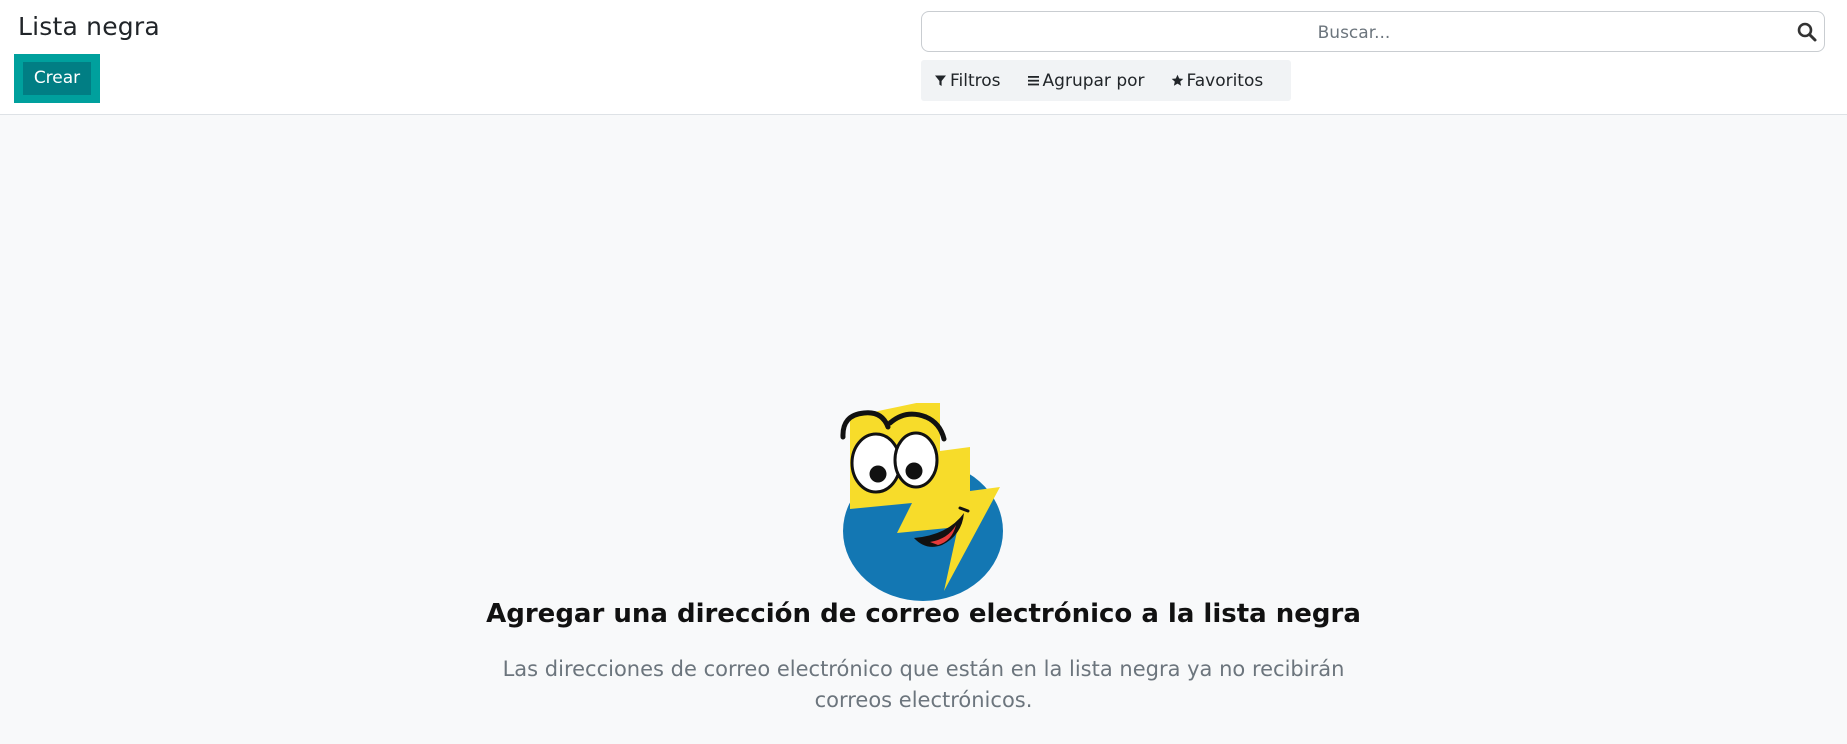 This screenshot has height=744, width=1847. Describe the element at coordinates (975, 80) in the screenshot. I see `filters-label: Filtros` at that location.